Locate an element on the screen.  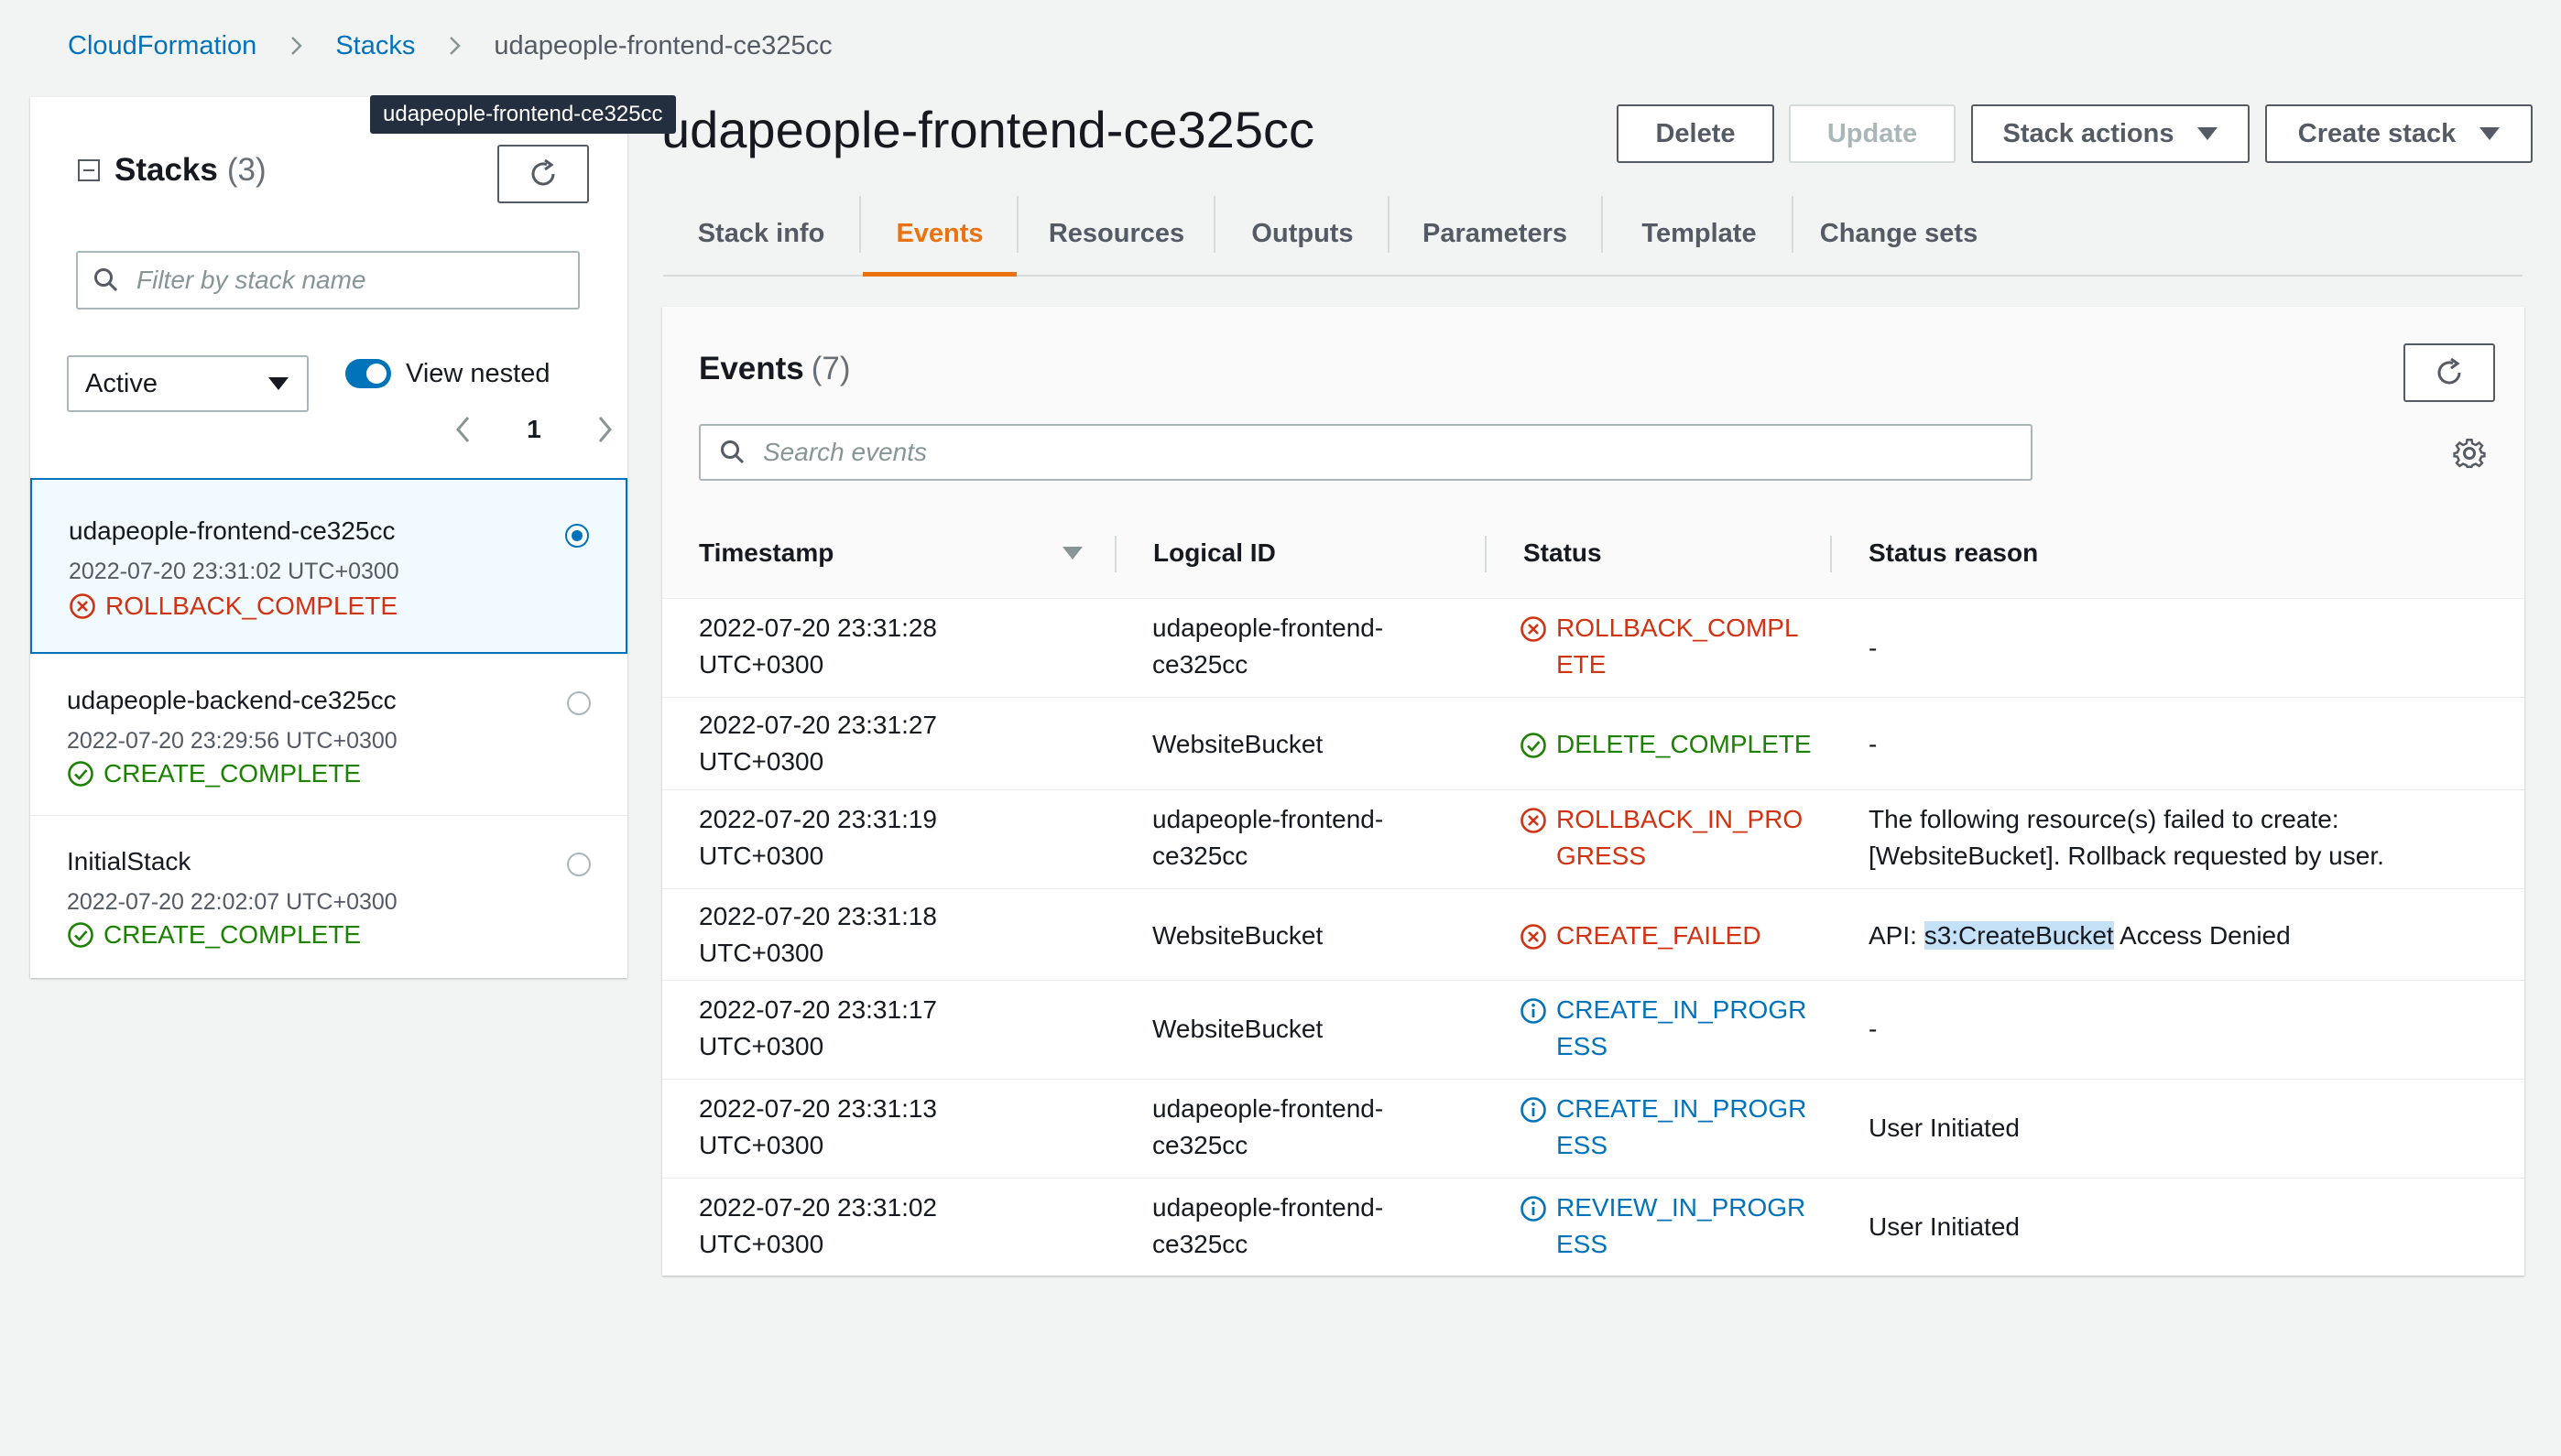
pagination: 1 is located at coordinates (534, 429).